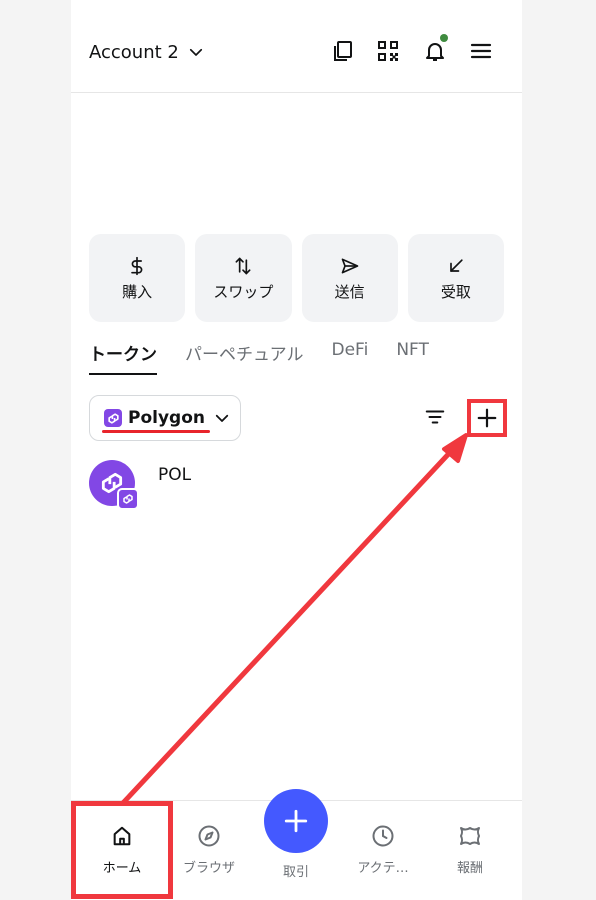 The image size is (596, 900). I want to click on add-token-button, so click(487, 418).